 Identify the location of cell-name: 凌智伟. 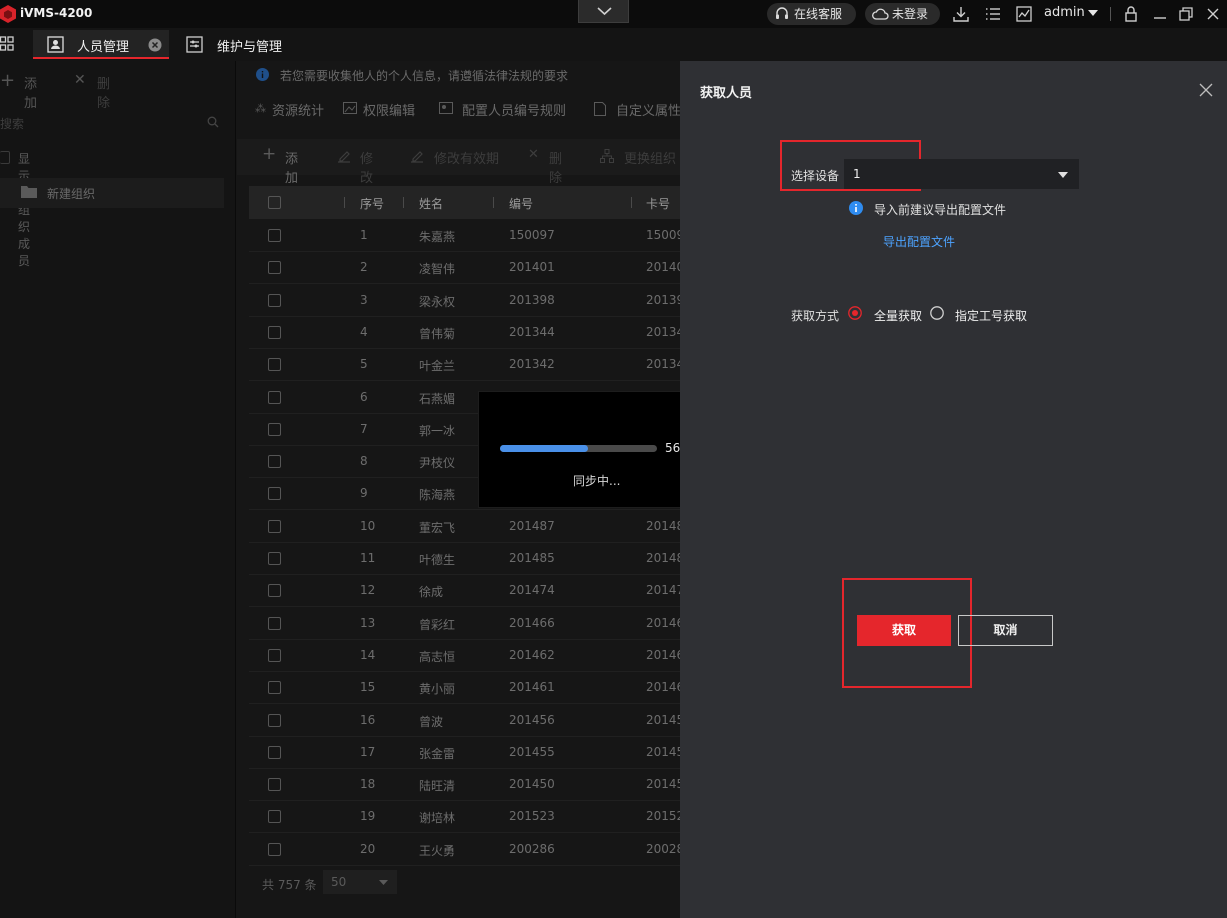
(437, 269).